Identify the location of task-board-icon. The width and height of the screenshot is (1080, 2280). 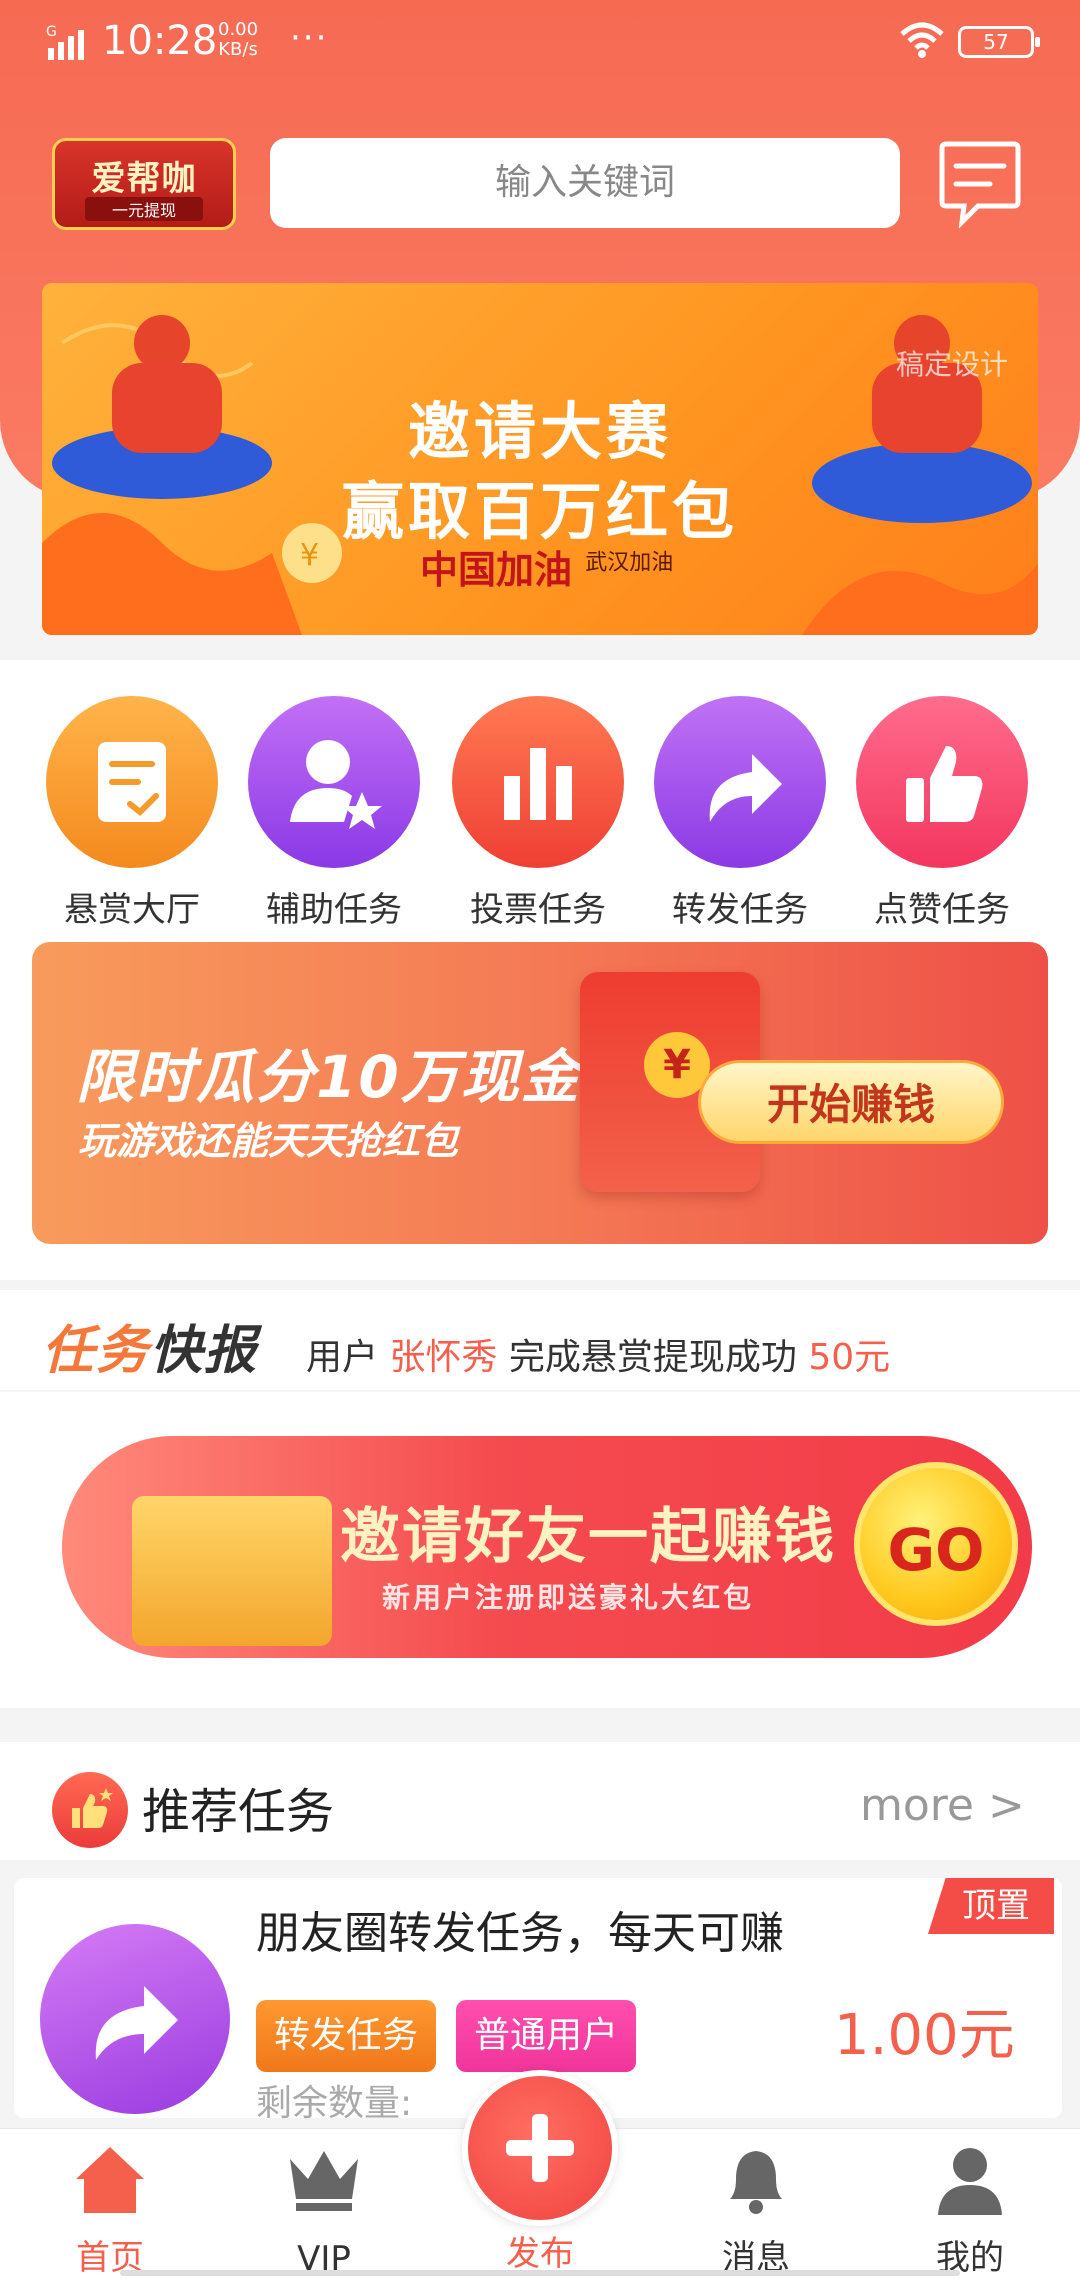
(132, 782).